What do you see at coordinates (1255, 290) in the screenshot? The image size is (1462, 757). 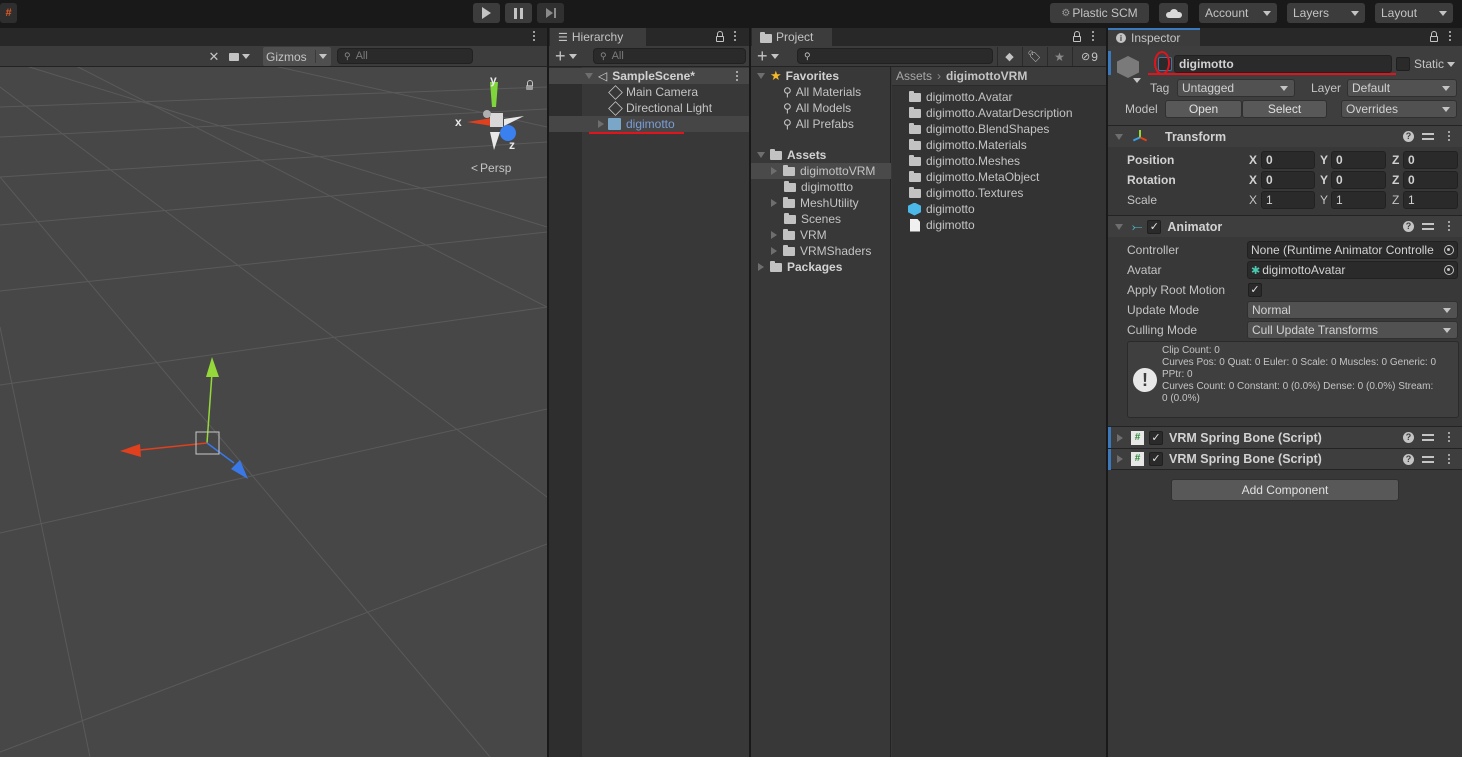 I see `apply-root-motion-checkbox: ✓` at bounding box center [1255, 290].